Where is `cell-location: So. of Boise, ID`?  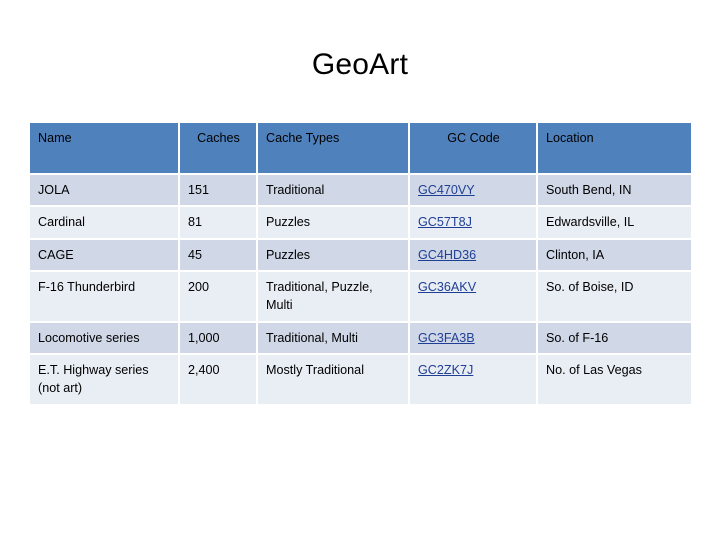
cell-location: So. of Boise, ID is located at coordinates (614, 297).